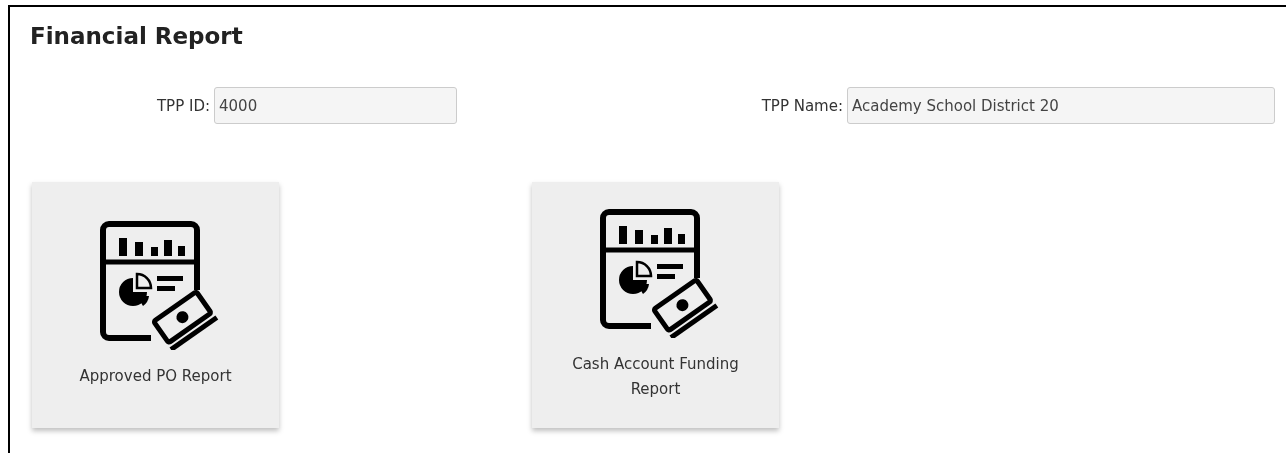 This screenshot has width=1286, height=455. Describe the element at coordinates (801, 105) in the screenshot. I see `field-label: TPP Name:` at that location.